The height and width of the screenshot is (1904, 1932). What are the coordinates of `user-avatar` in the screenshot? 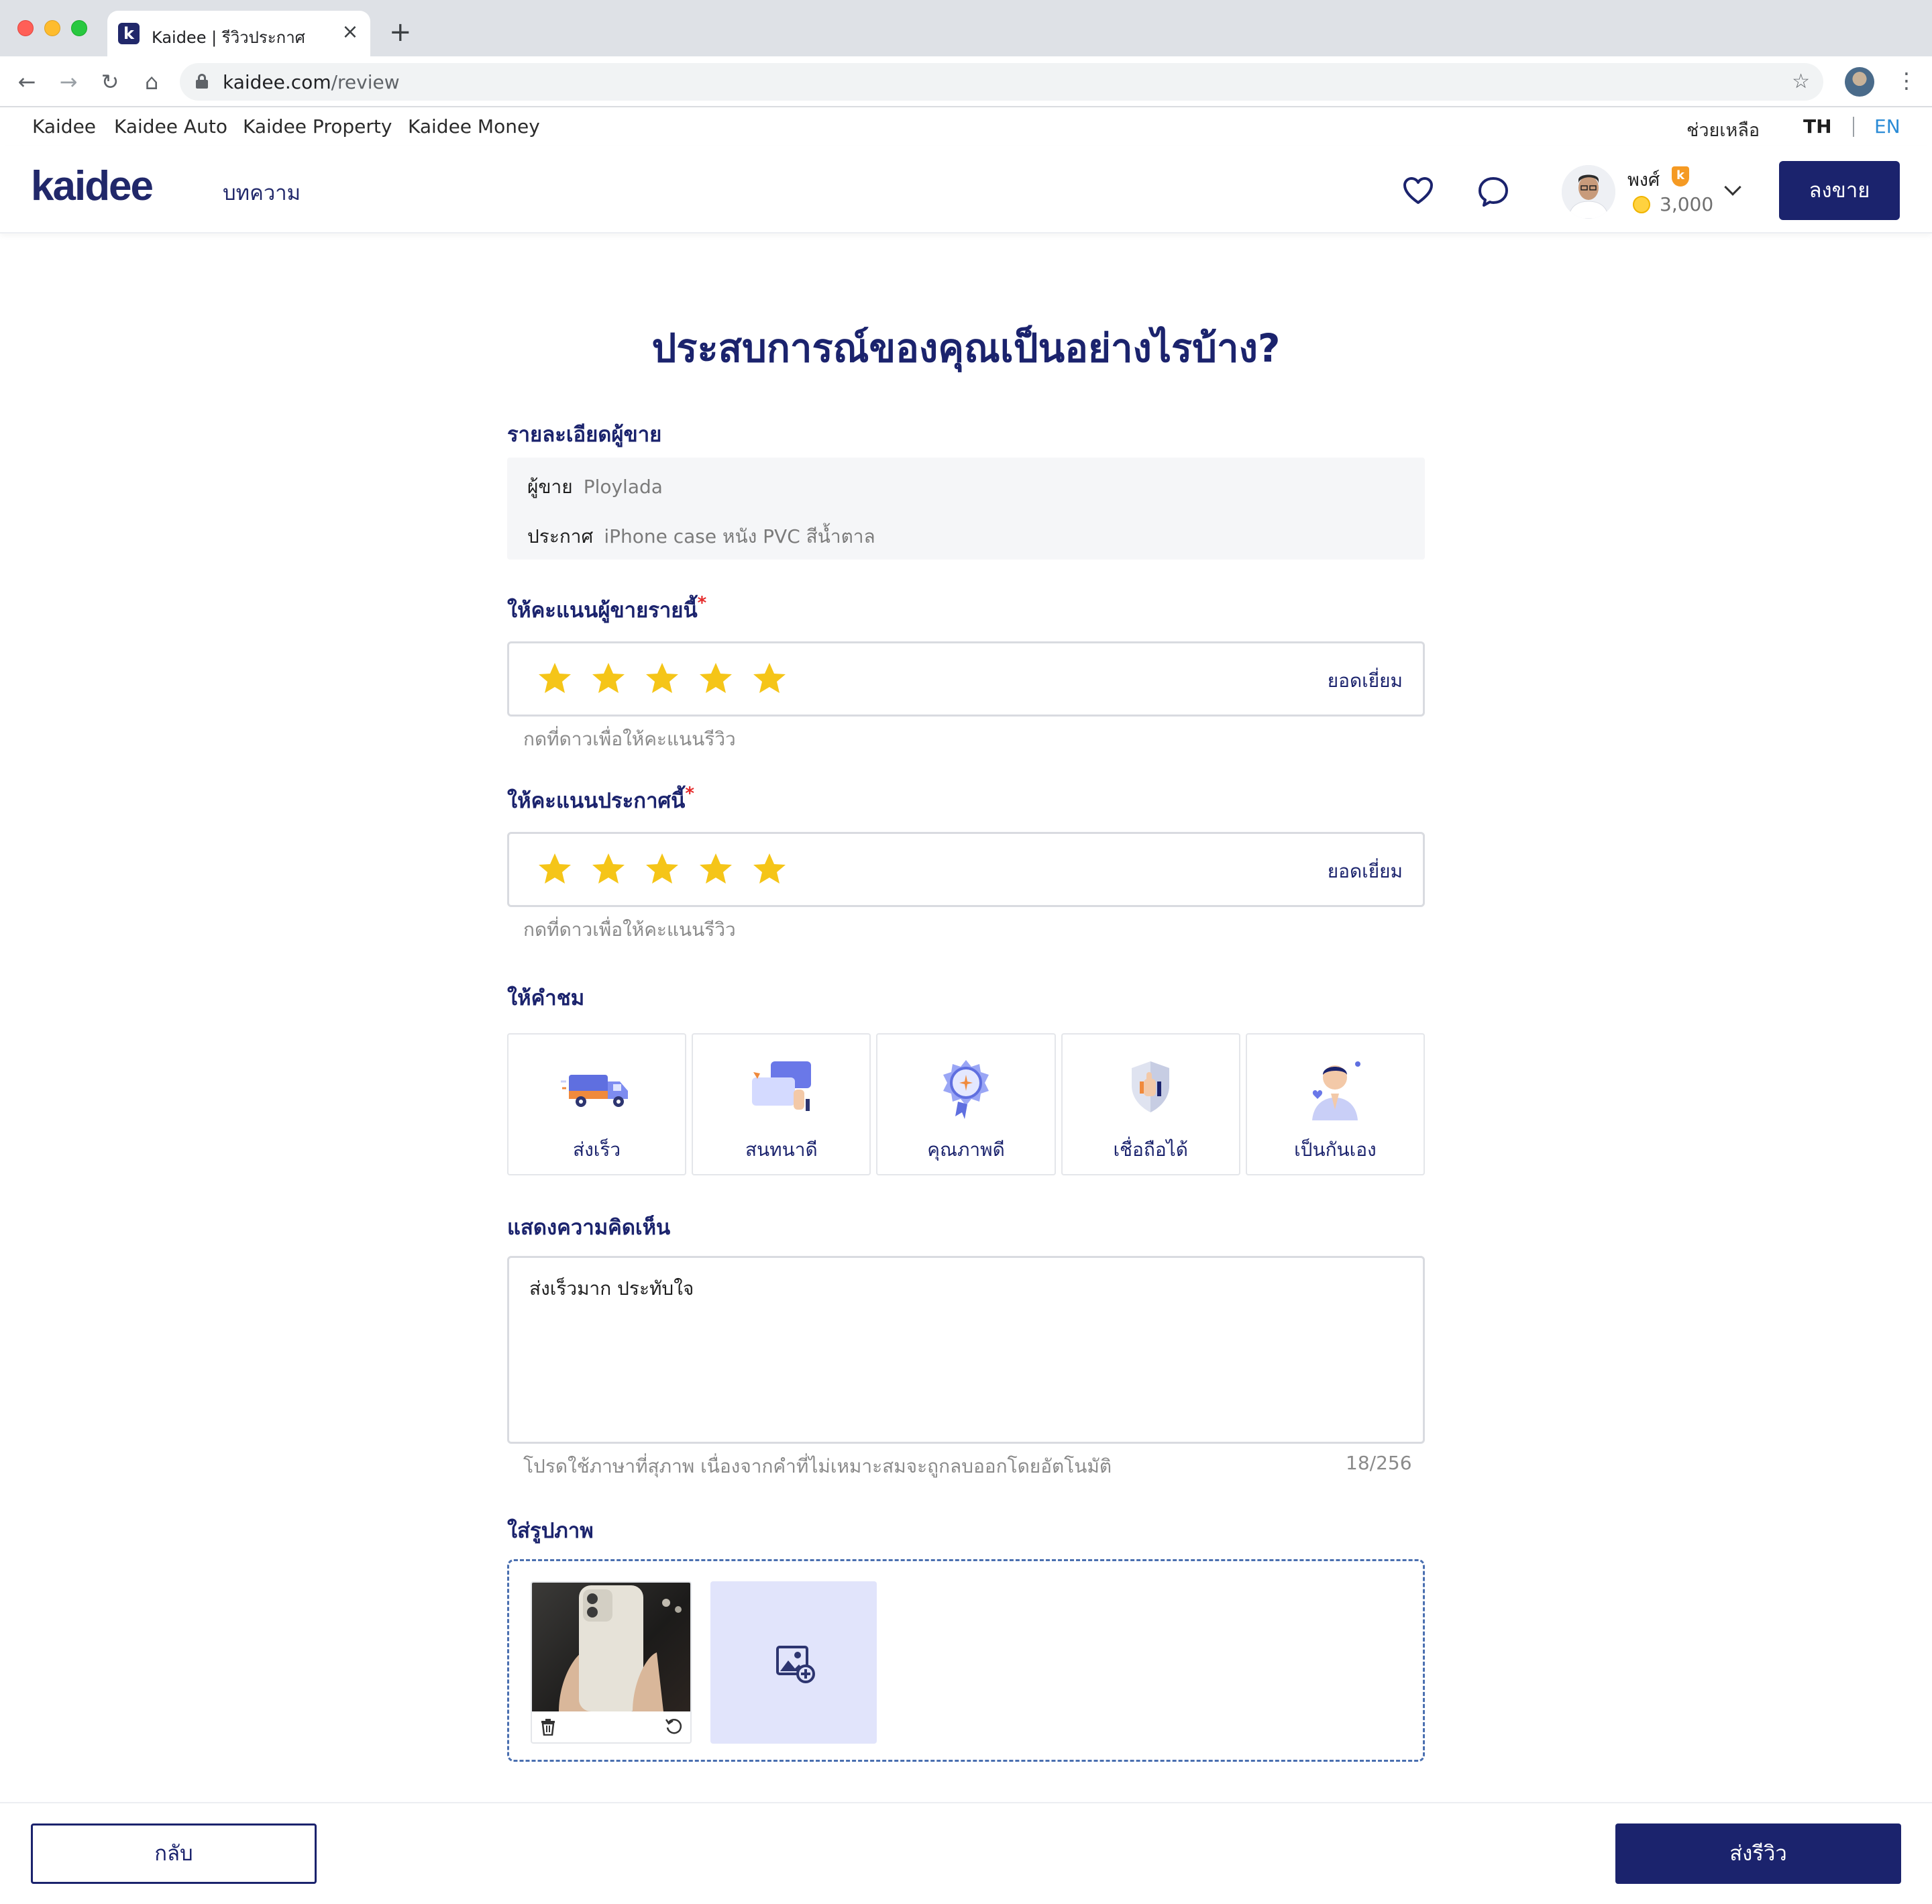 It's located at (1588, 192).